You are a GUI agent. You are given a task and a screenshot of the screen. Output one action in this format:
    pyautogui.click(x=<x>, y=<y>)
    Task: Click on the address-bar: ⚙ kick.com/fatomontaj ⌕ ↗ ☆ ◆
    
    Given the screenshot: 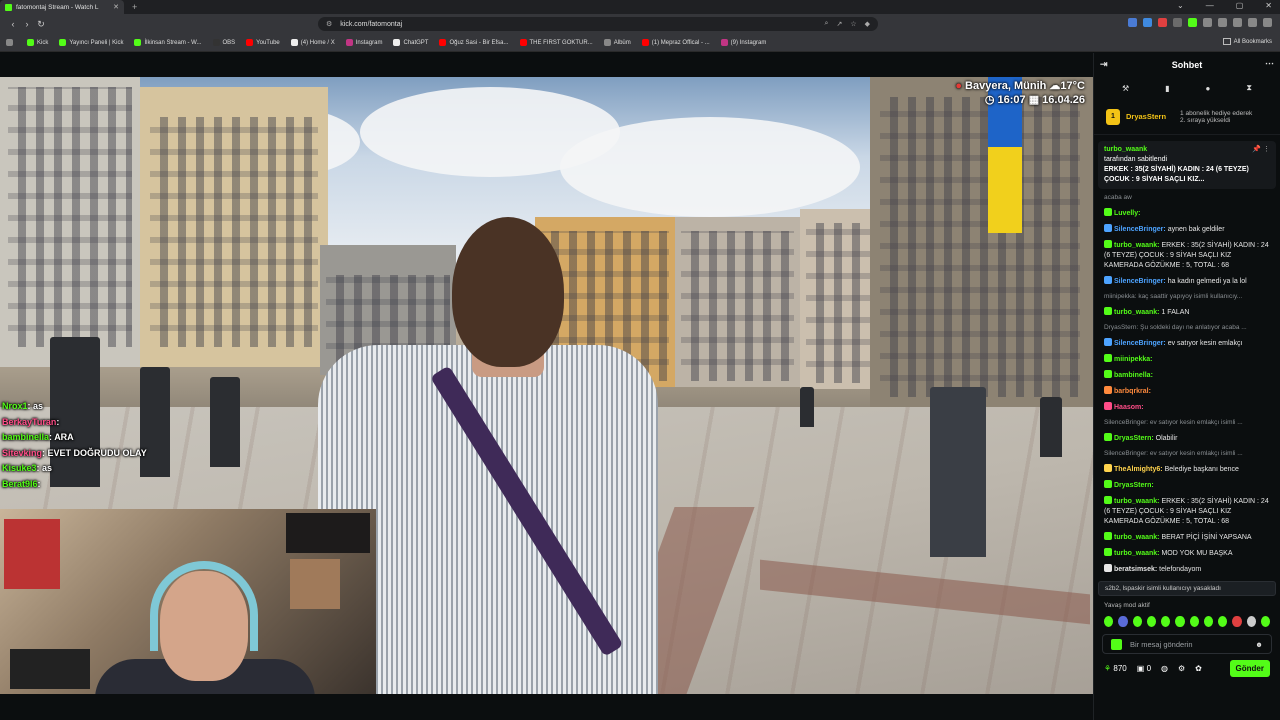 What is the action you would take?
    pyautogui.click(x=598, y=24)
    